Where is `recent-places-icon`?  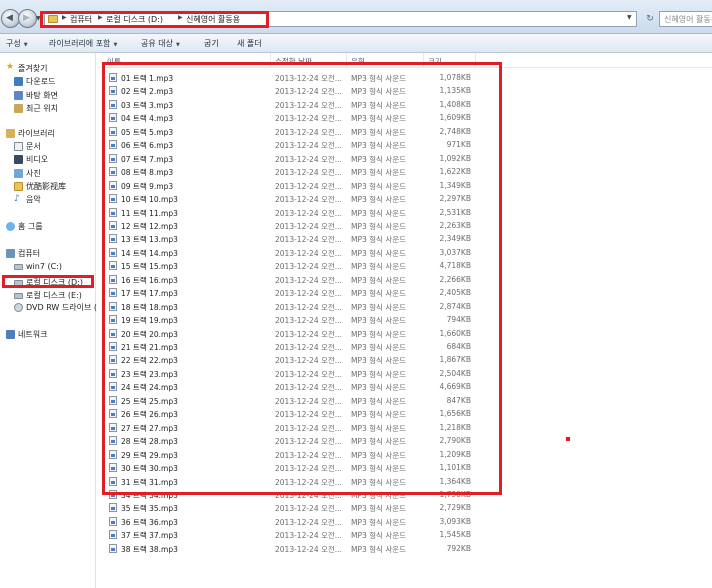
recent-places-icon is located at coordinates (18, 108).